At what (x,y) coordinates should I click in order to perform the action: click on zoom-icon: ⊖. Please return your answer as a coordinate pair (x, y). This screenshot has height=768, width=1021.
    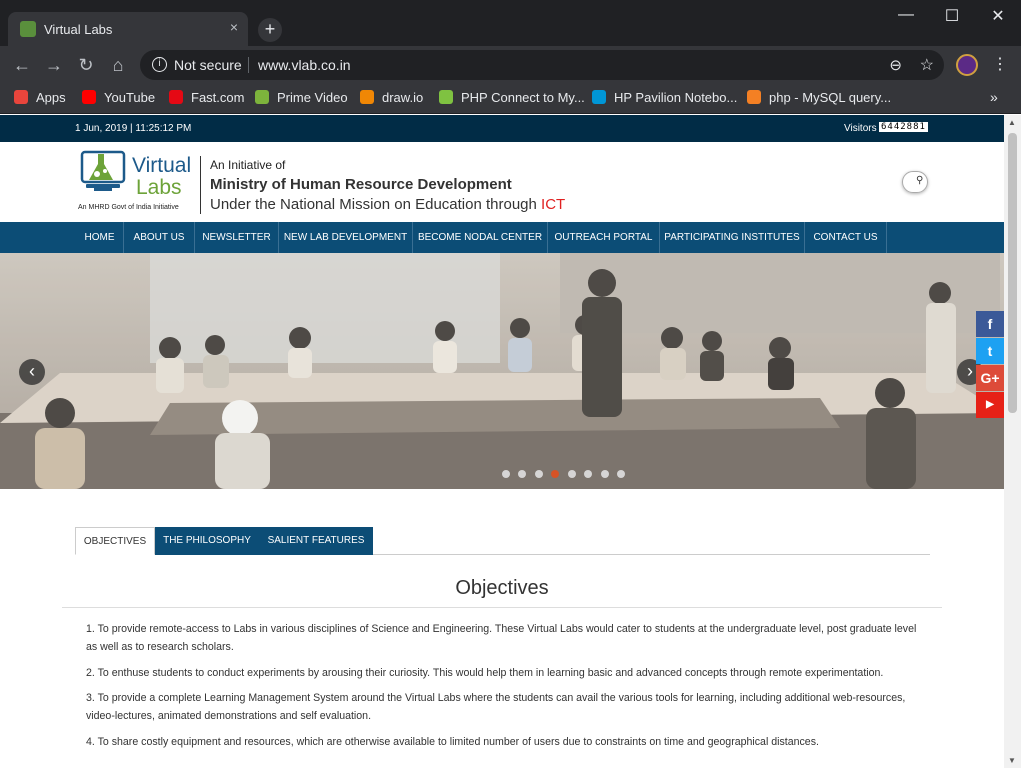
    Looking at the image, I should click on (895, 65).